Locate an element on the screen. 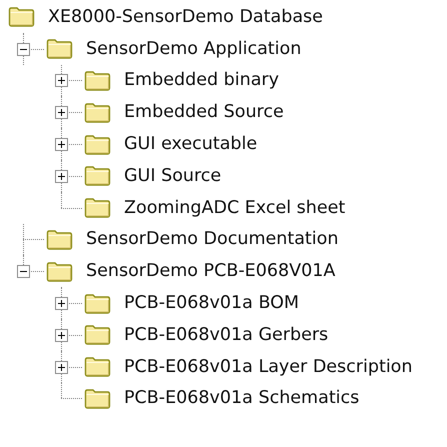  folder-label: PCB-E068v01a Gerbers is located at coordinates (226, 335).